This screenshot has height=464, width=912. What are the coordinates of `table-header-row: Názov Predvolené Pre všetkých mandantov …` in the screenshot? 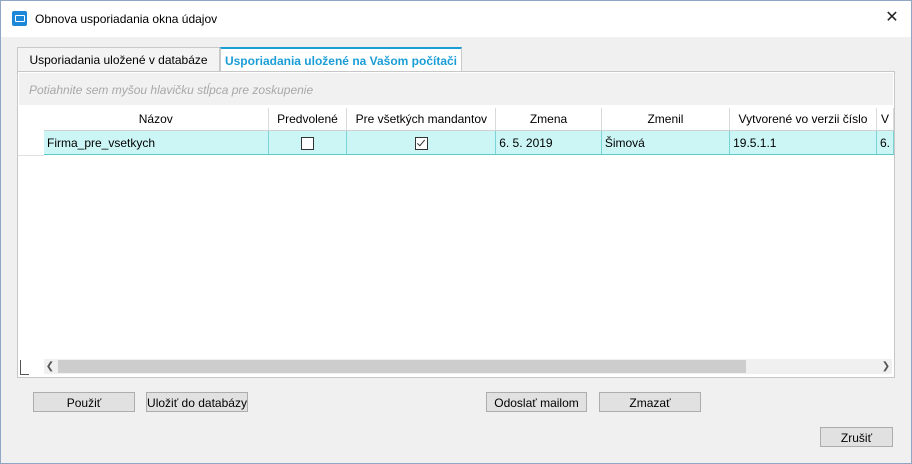 It's located at (469, 119).